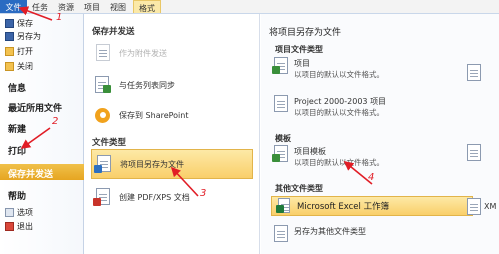 The height and width of the screenshot is (254, 499). Describe the element at coordinates (299, 49) in the screenshot. I see `project-file-types-header: 项目文件类型` at that location.